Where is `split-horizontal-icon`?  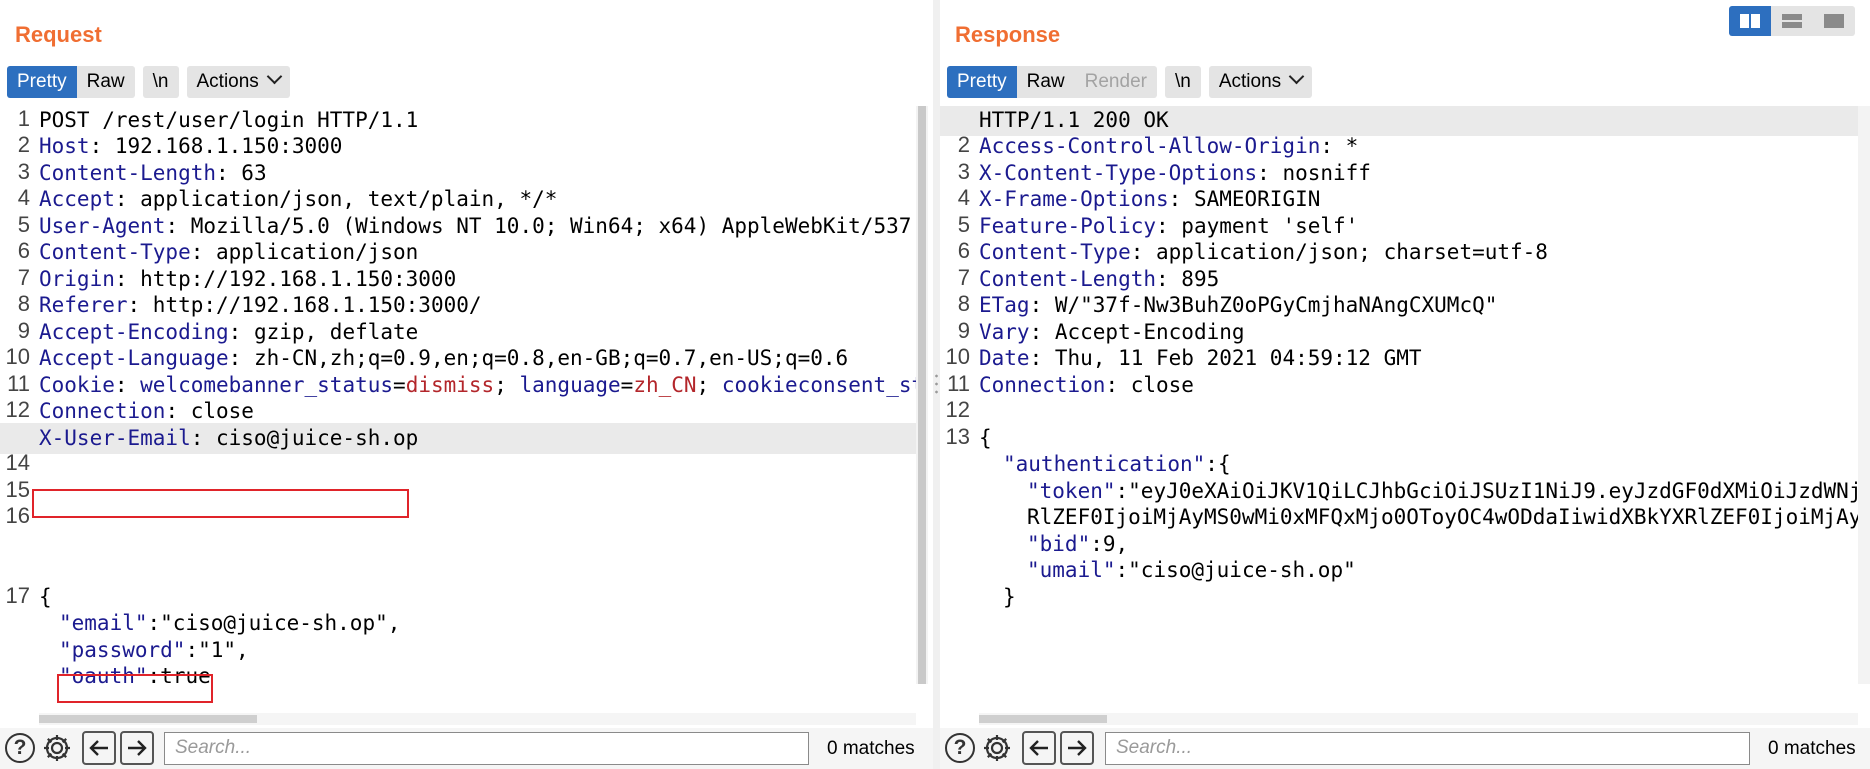 split-horizontal-icon is located at coordinates (1750, 21).